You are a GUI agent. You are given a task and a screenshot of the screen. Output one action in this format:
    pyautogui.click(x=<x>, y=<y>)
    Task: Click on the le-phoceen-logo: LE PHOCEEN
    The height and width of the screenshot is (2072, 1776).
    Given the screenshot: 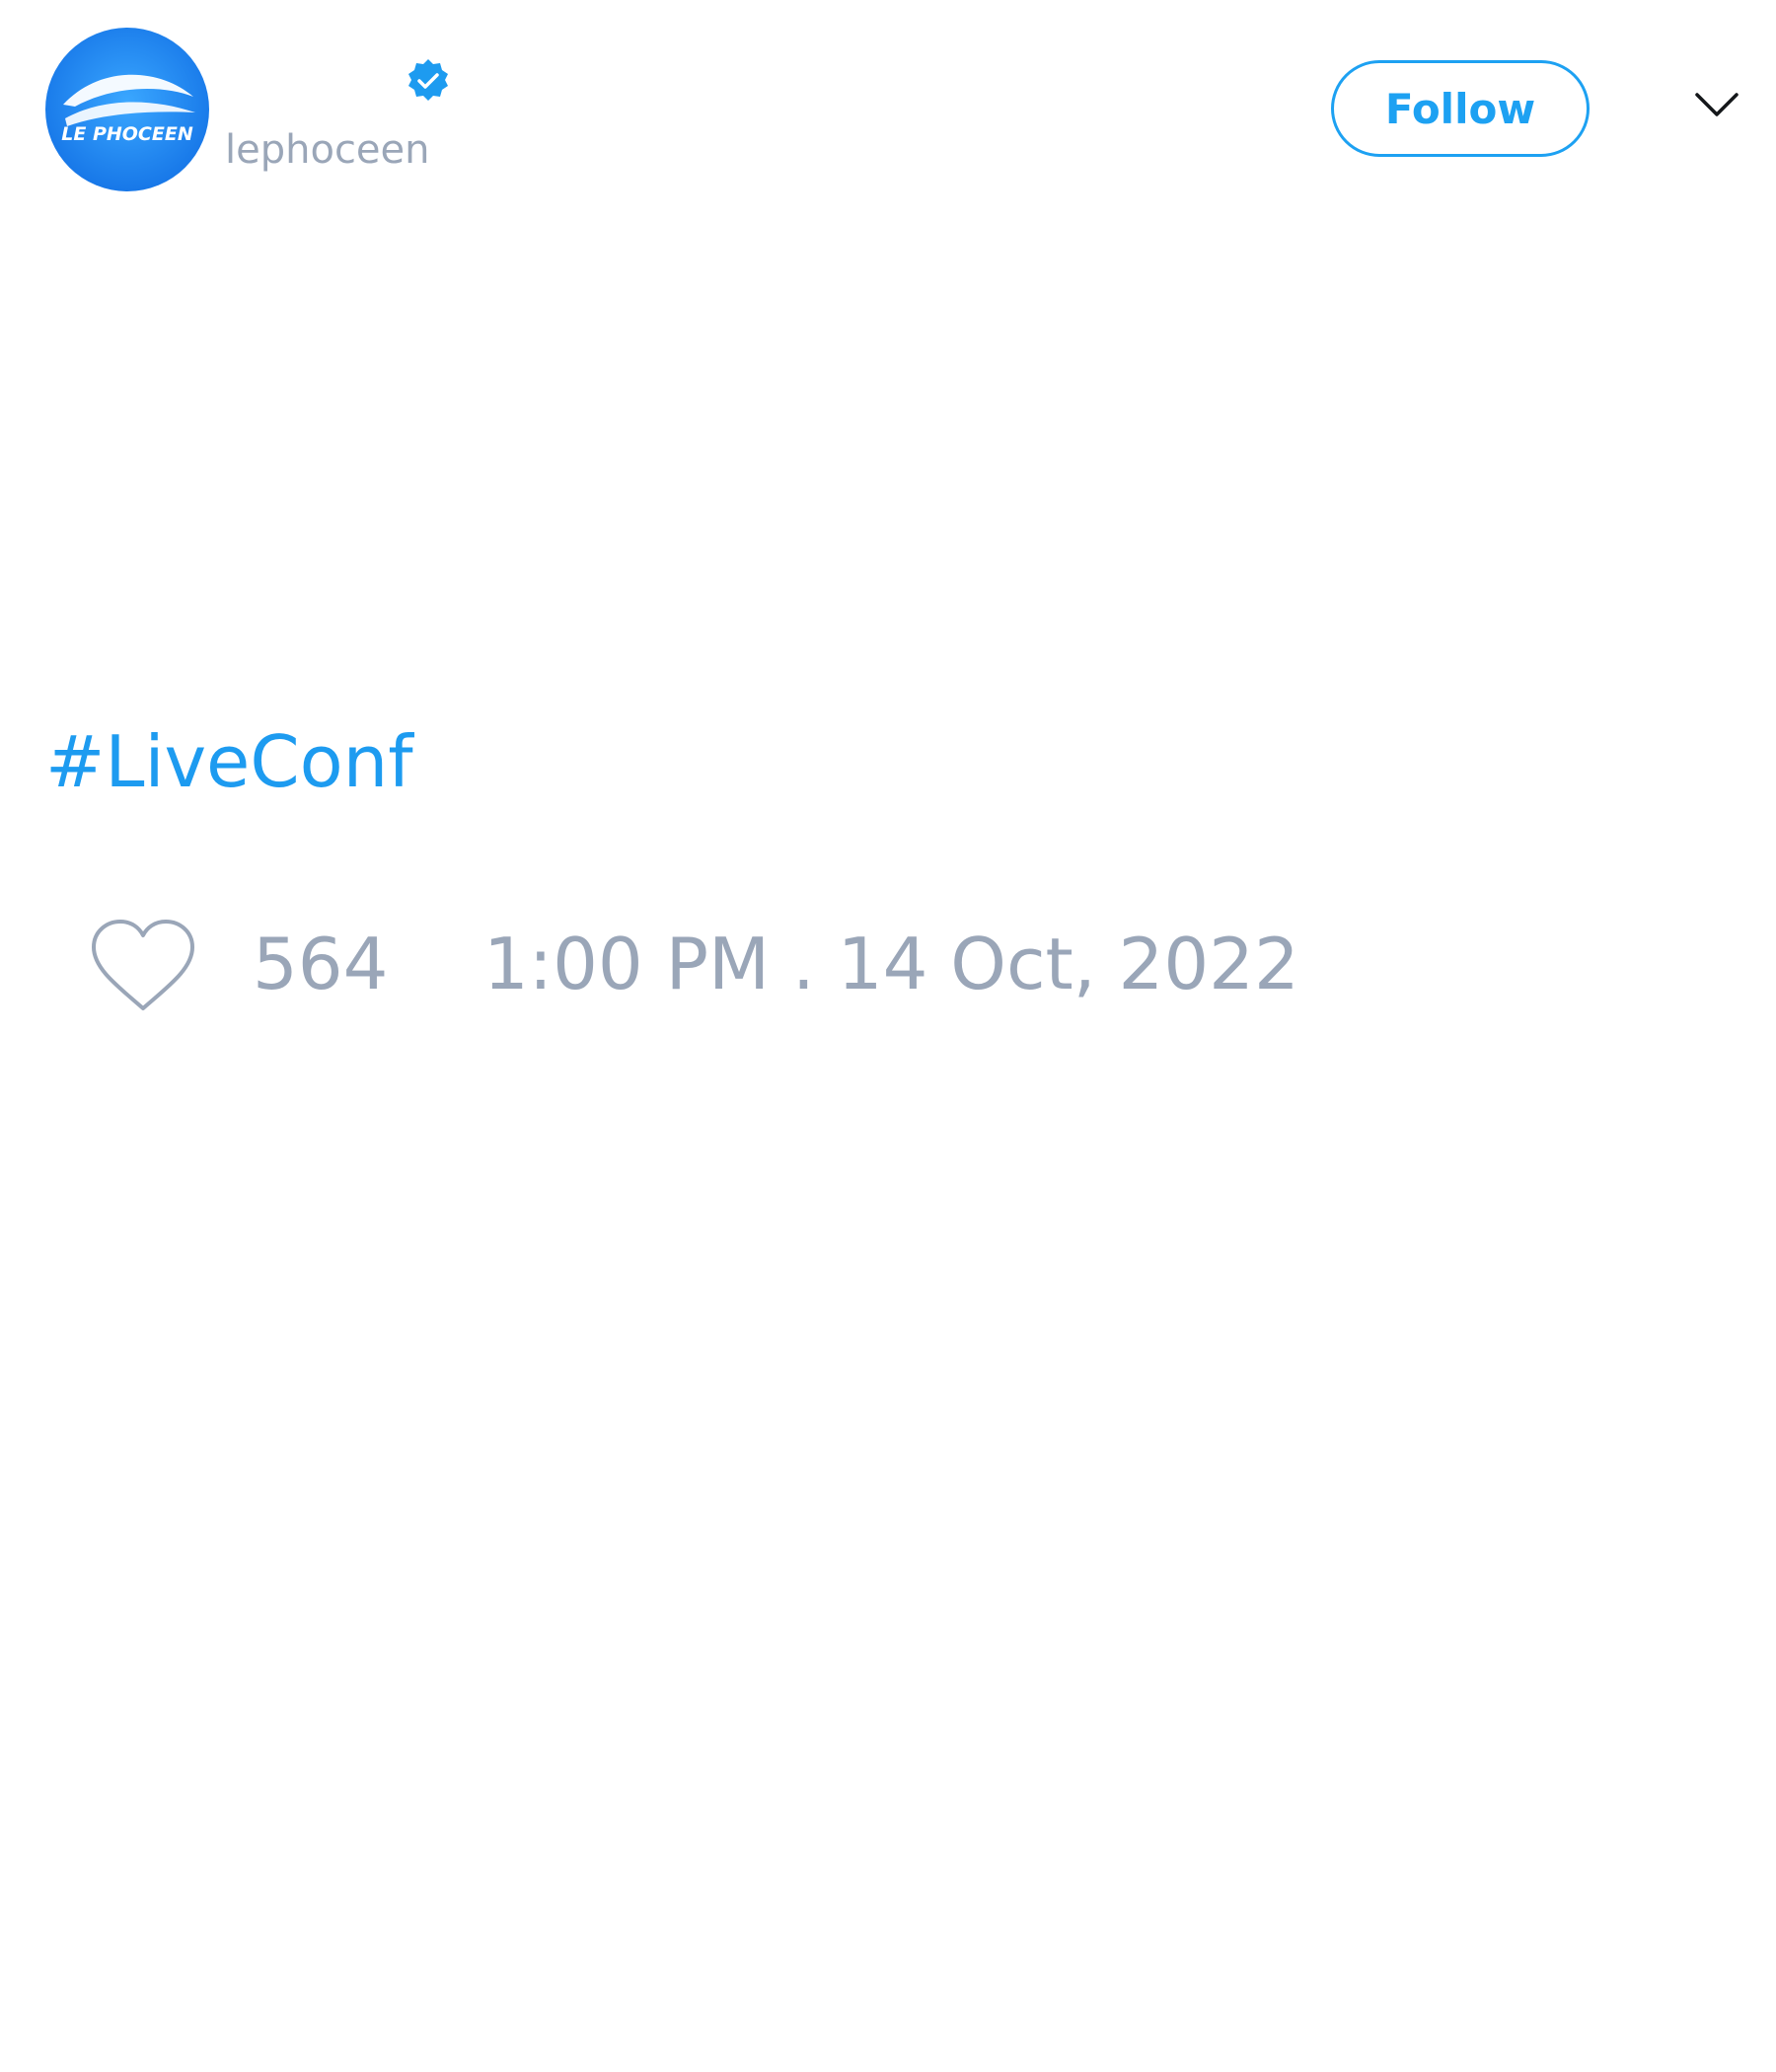 What is the action you would take?
    pyautogui.click(x=127, y=110)
    